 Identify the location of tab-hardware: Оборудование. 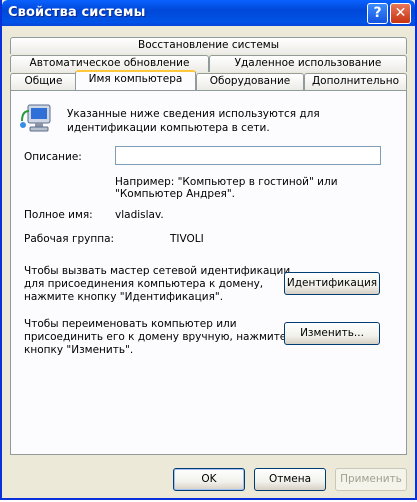
(250, 81).